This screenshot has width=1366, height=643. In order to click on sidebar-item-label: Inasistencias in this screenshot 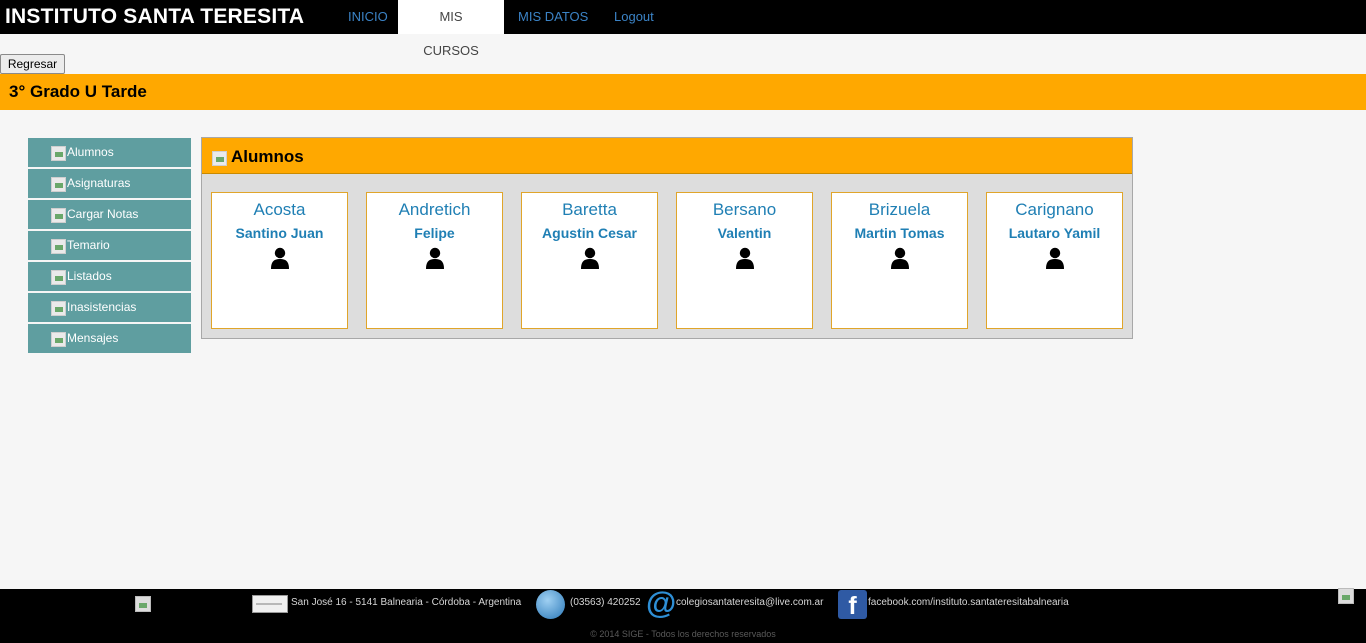, I will do `click(102, 307)`.